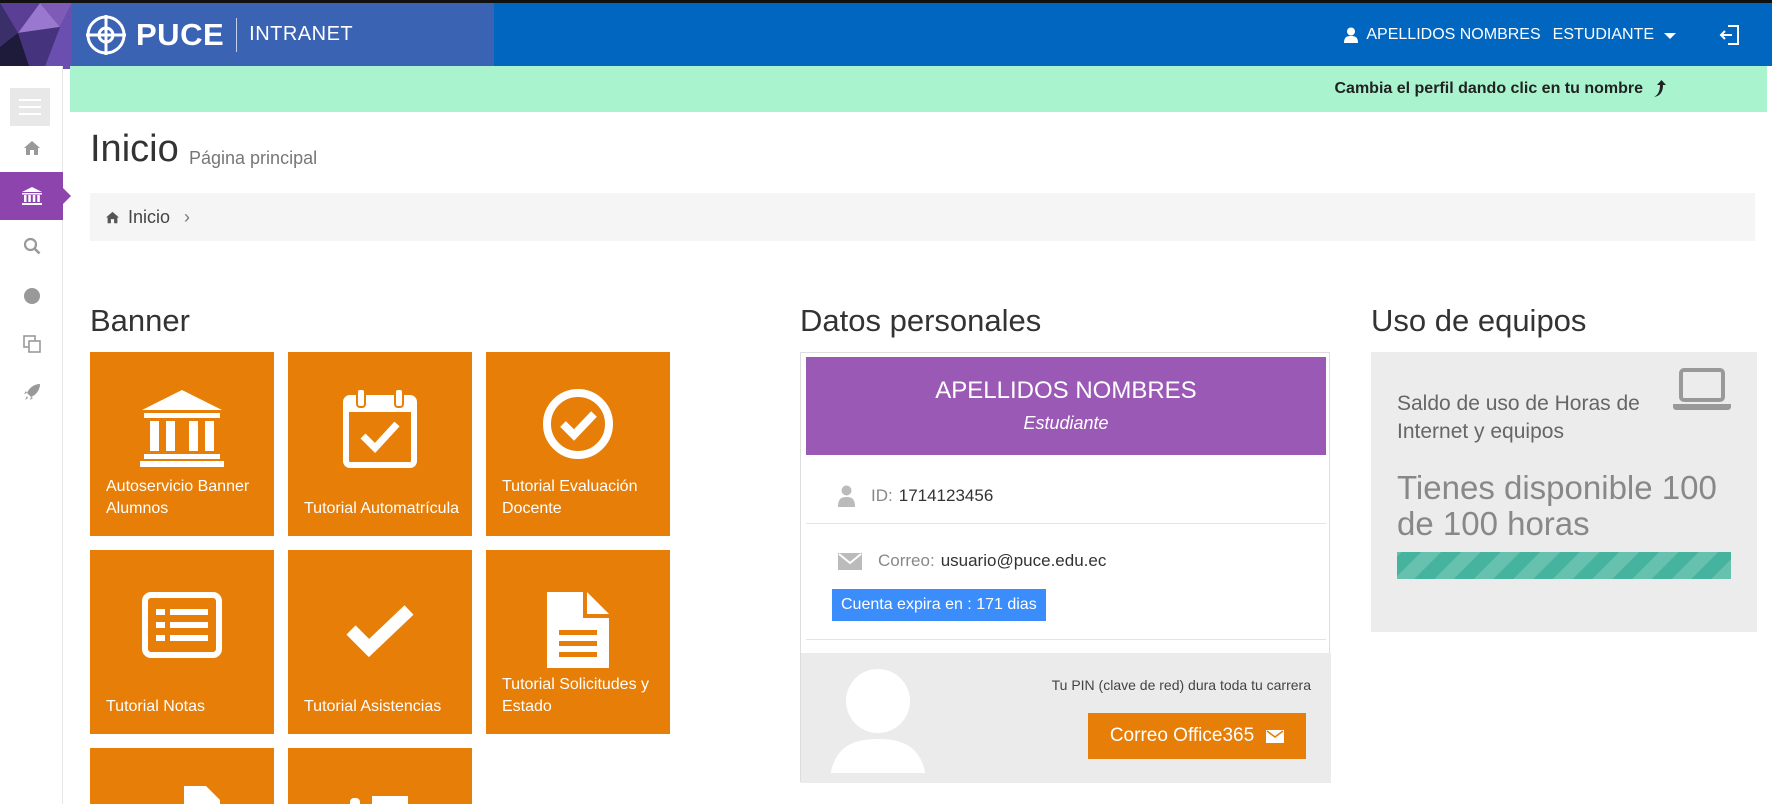 The width and height of the screenshot is (1772, 804). What do you see at coordinates (373, 706) in the screenshot?
I see `tile-label: Tutorial Asistencias` at bounding box center [373, 706].